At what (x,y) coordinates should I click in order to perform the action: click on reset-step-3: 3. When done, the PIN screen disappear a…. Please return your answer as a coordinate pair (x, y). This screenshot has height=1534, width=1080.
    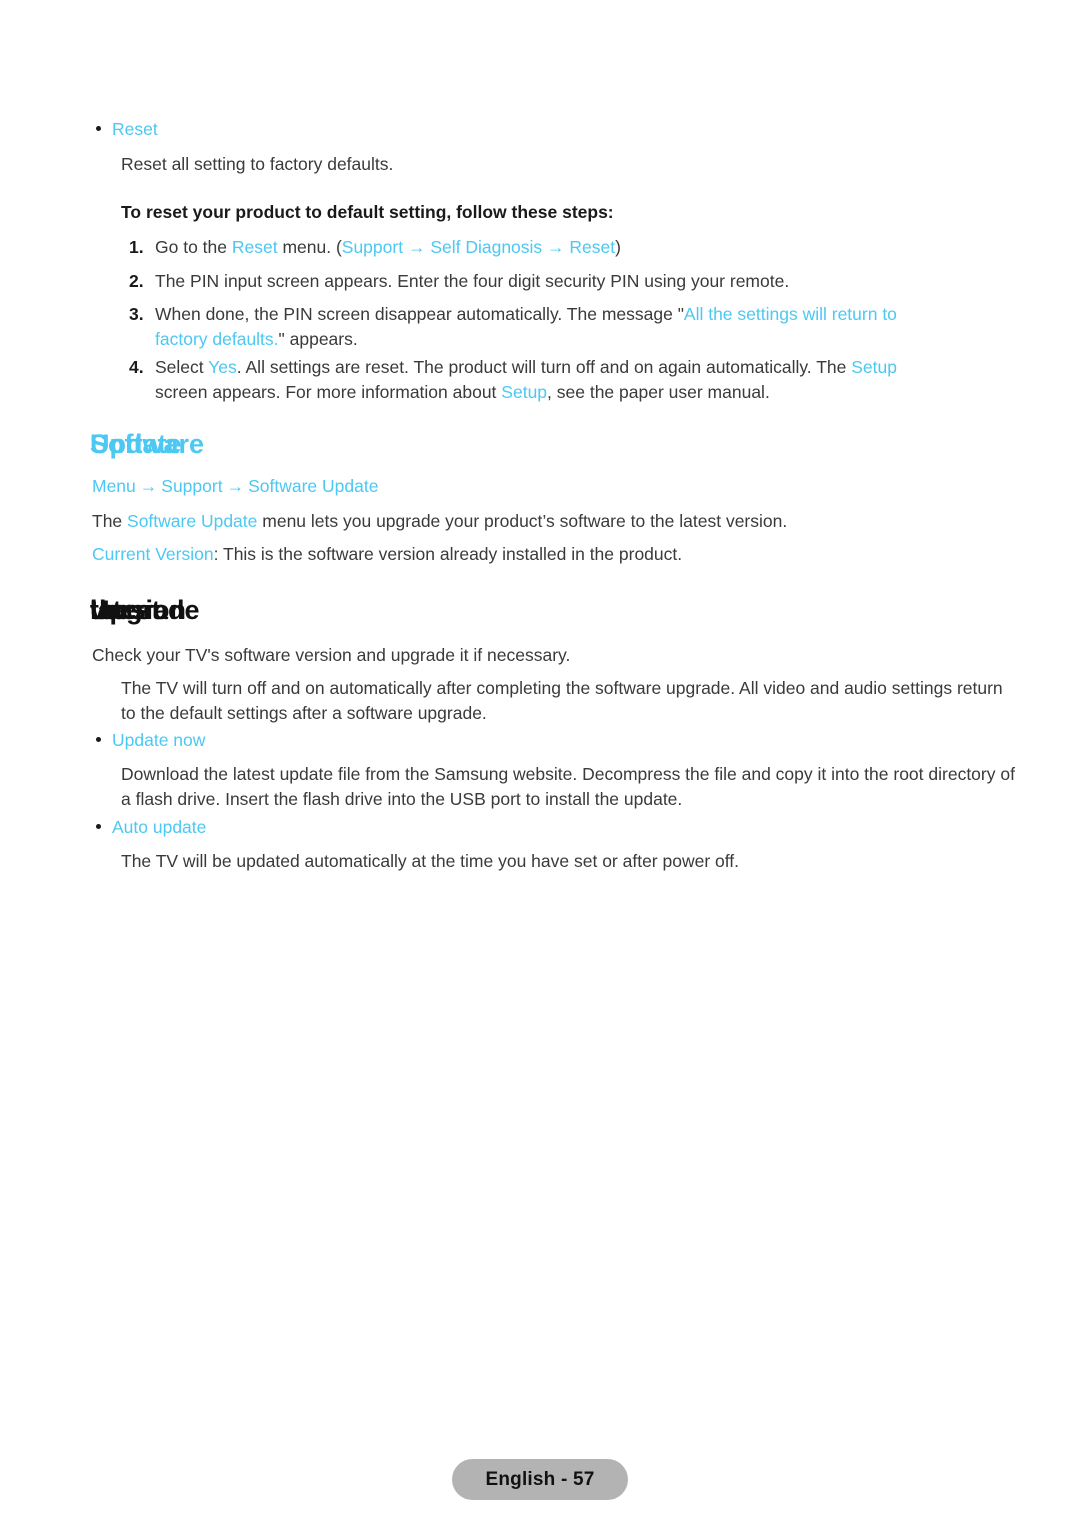
    Looking at the image, I should click on (531, 327).